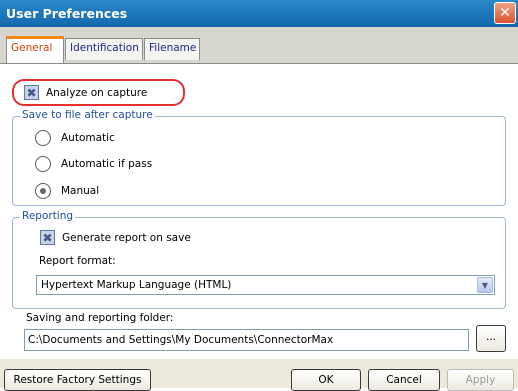 The height and width of the screenshot is (391, 518). What do you see at coordinates (404, 380) in the screenshot?
I see `cancel-button-label: Cancel` at bounding box center [404, 380].